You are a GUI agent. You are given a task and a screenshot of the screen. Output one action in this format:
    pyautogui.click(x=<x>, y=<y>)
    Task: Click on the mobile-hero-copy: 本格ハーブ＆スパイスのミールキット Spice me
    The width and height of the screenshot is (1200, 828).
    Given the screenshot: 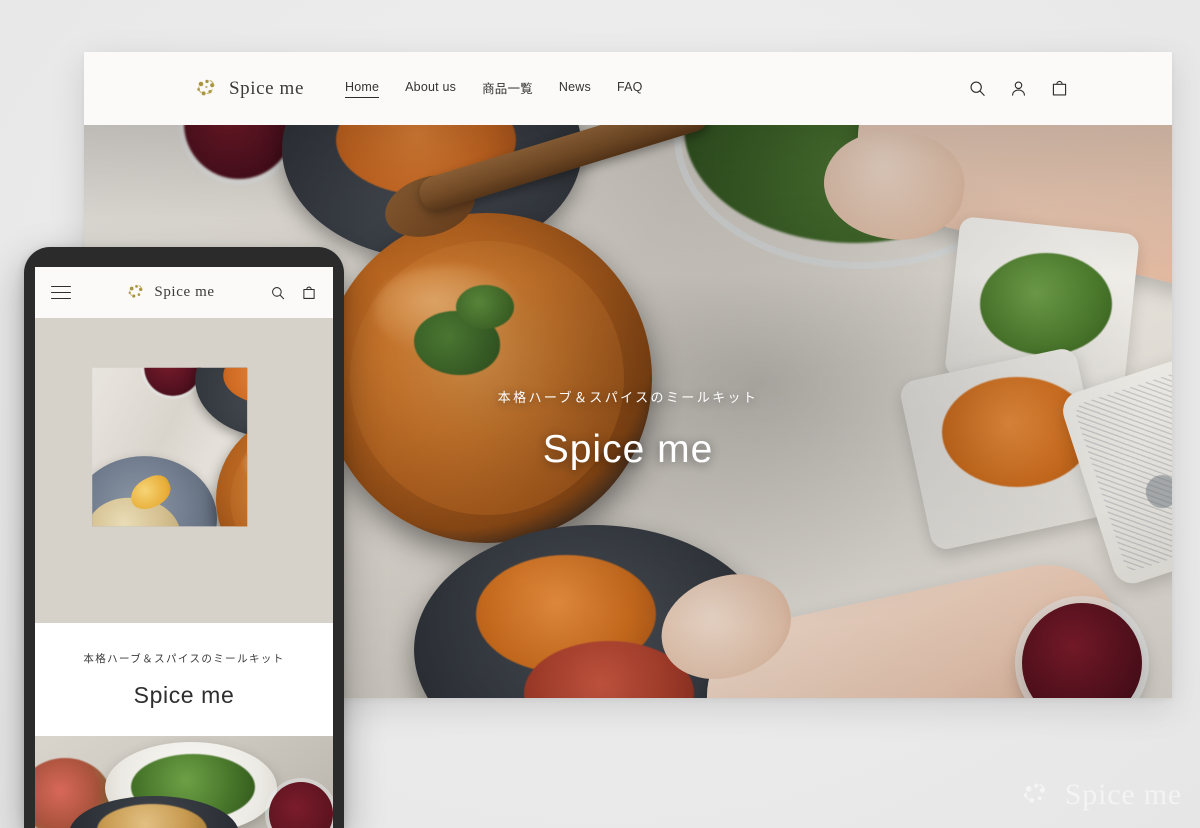 What is the action you would take?
    pyautogui.click(x=184, y=679)
    